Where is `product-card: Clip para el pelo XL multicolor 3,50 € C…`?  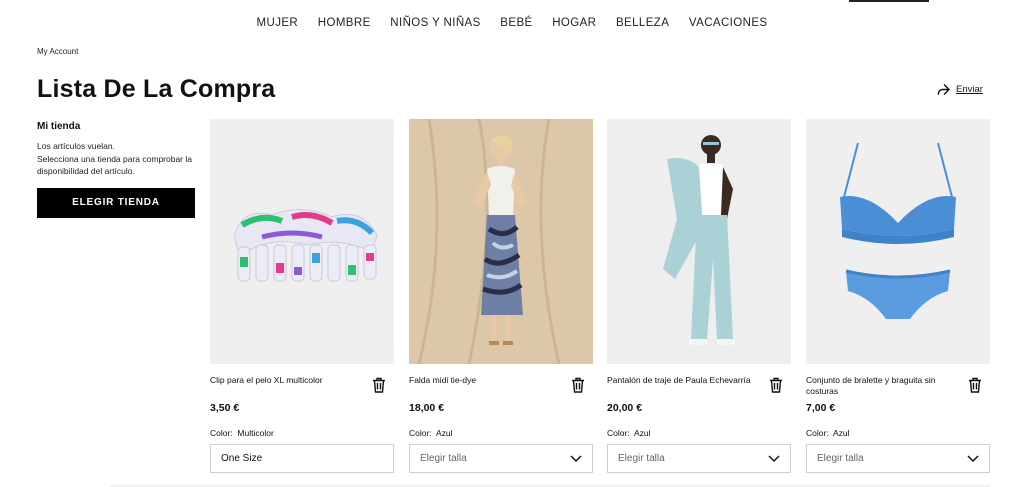
product-card: Clip para el pelo XL multicolor 3,50 € C… is located at coordinates (302, 296).